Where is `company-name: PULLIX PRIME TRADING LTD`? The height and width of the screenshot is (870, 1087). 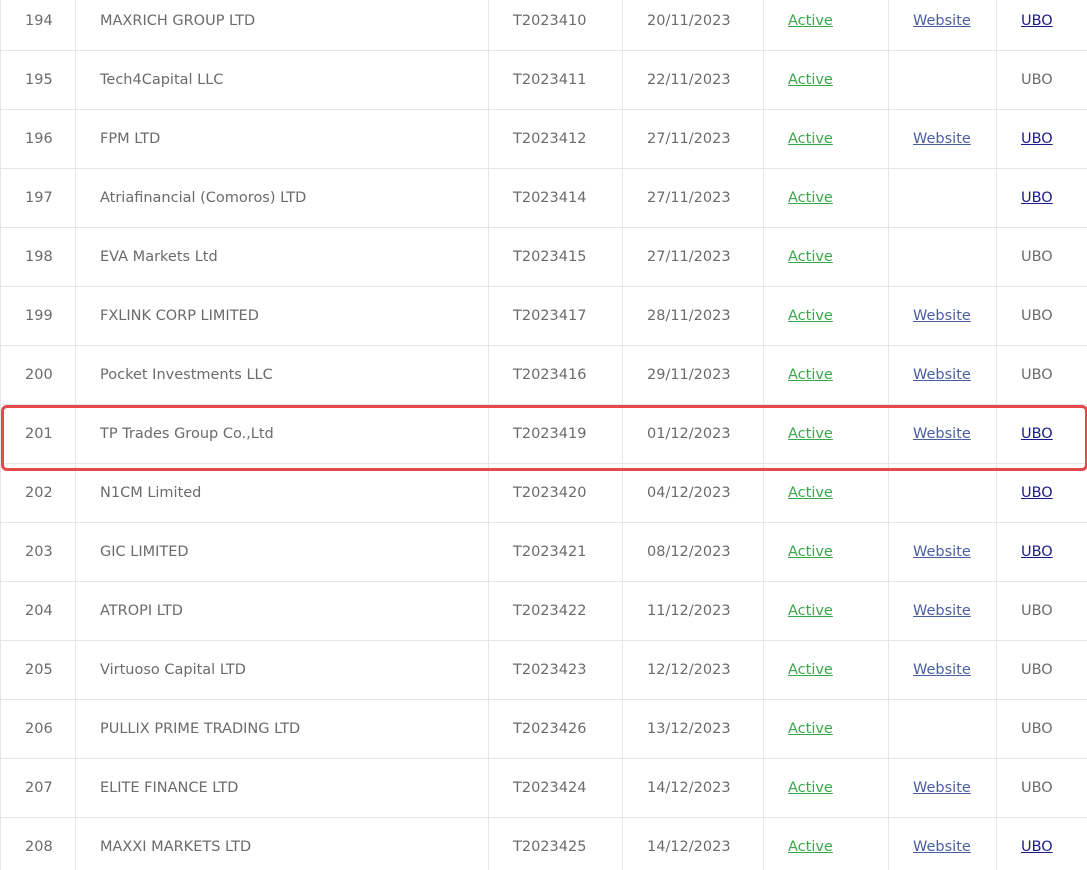
company-name: PULLIX PRIME TRADING LTD is located at coordinates (282, 729).